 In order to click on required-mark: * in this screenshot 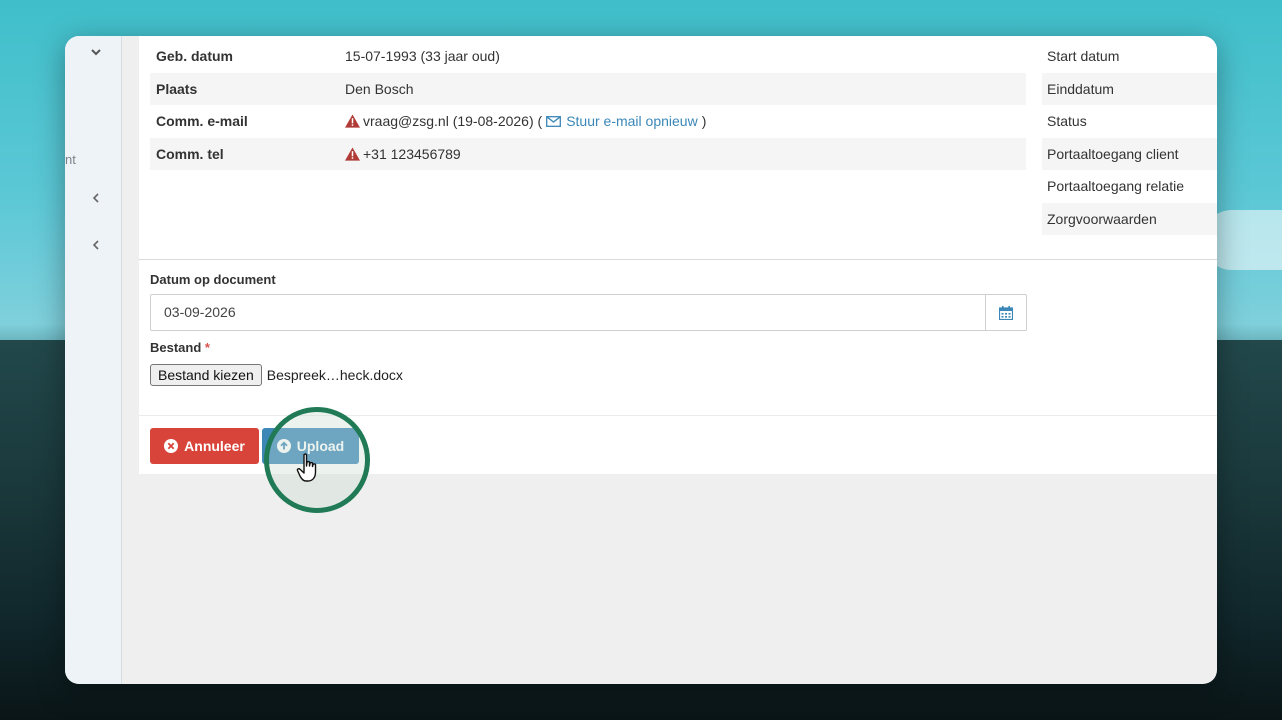, I will do `click(207, 347)`.